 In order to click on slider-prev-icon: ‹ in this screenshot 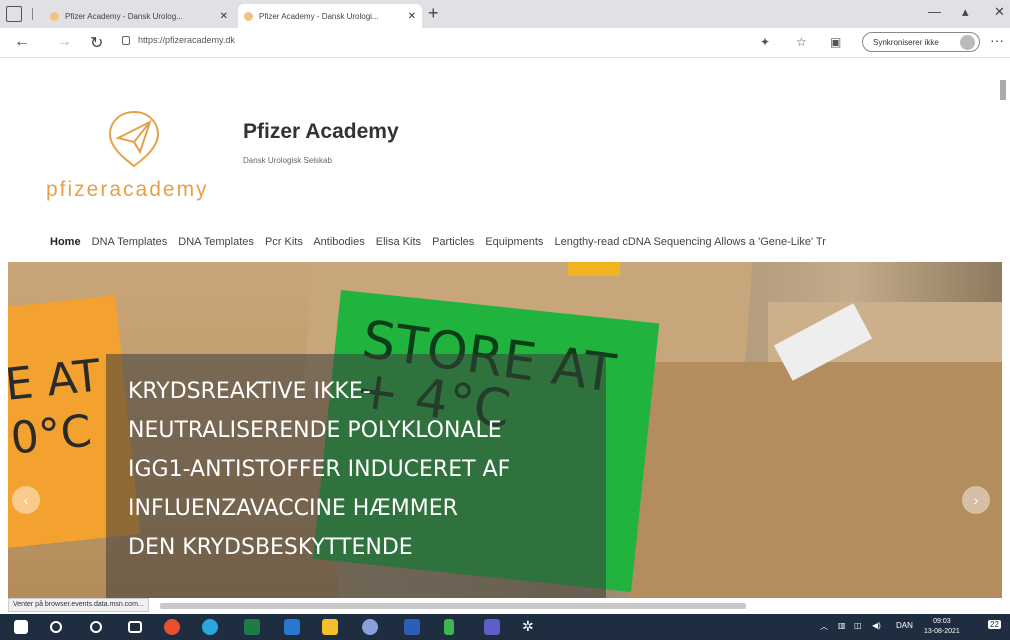, I will do `click(26, 500)`.